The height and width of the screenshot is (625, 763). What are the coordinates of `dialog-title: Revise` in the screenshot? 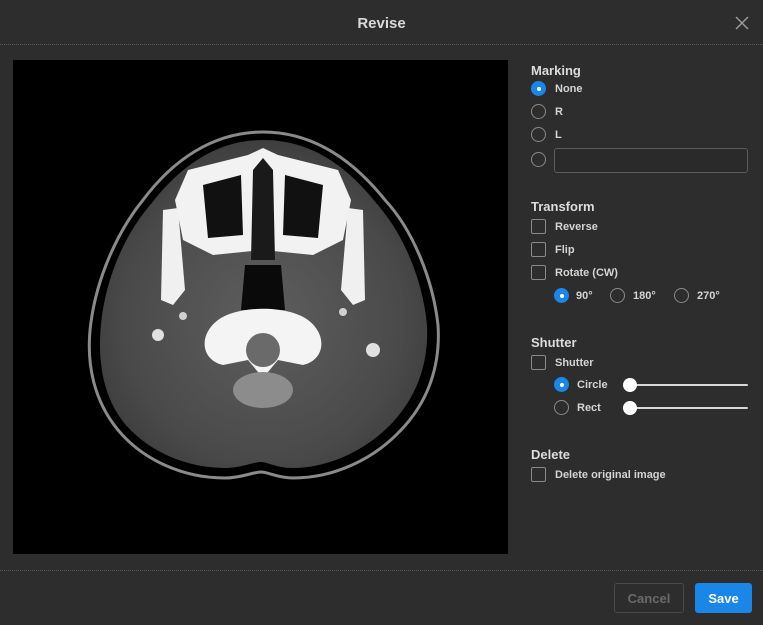 It's located at (381, 23).